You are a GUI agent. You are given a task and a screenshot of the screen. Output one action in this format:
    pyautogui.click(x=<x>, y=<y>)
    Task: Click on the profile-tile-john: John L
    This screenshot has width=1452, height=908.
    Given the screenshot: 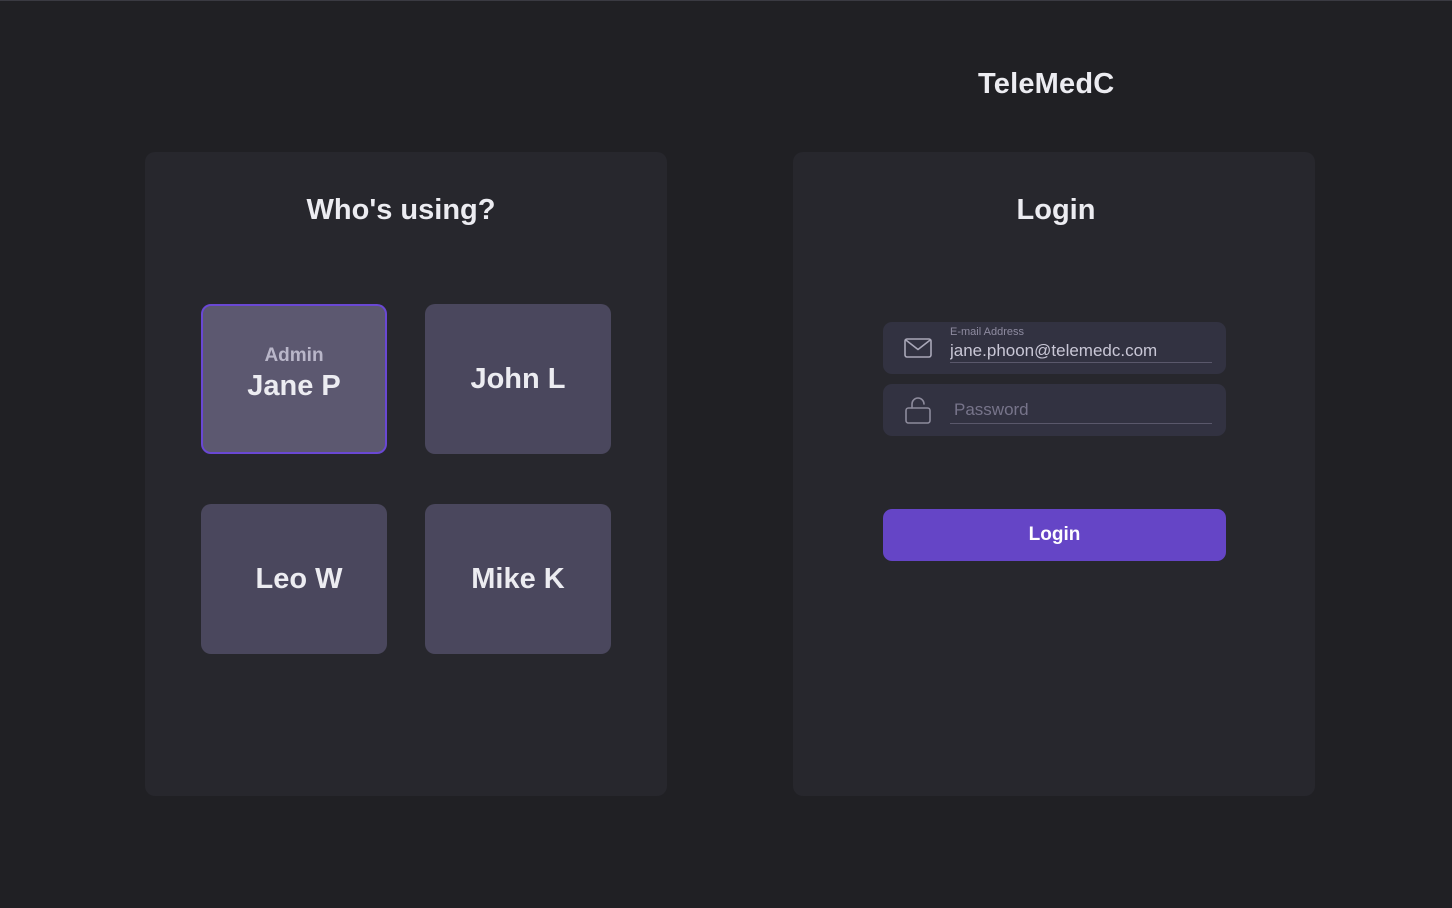 What is the action you would take?
    pyautogui.click(x=518, y=379)
    